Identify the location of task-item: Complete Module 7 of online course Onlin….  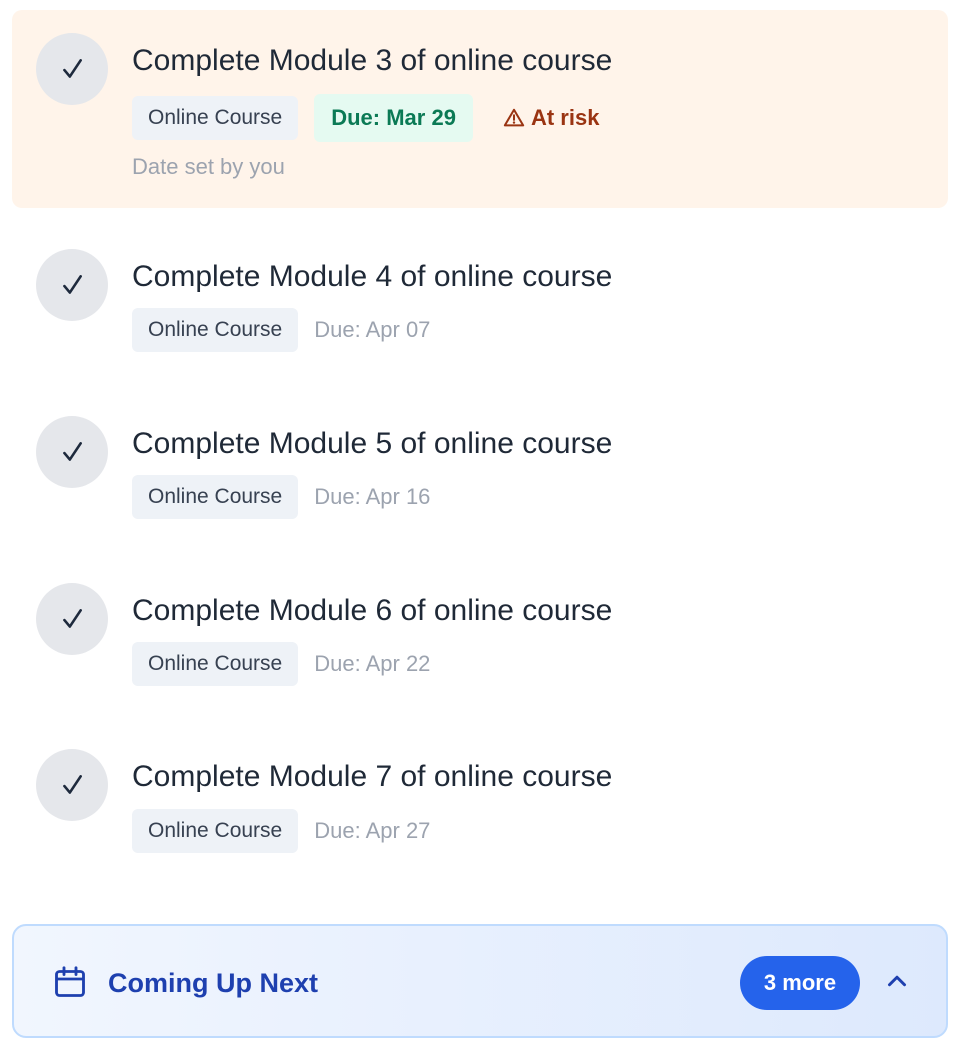
(480, 804).